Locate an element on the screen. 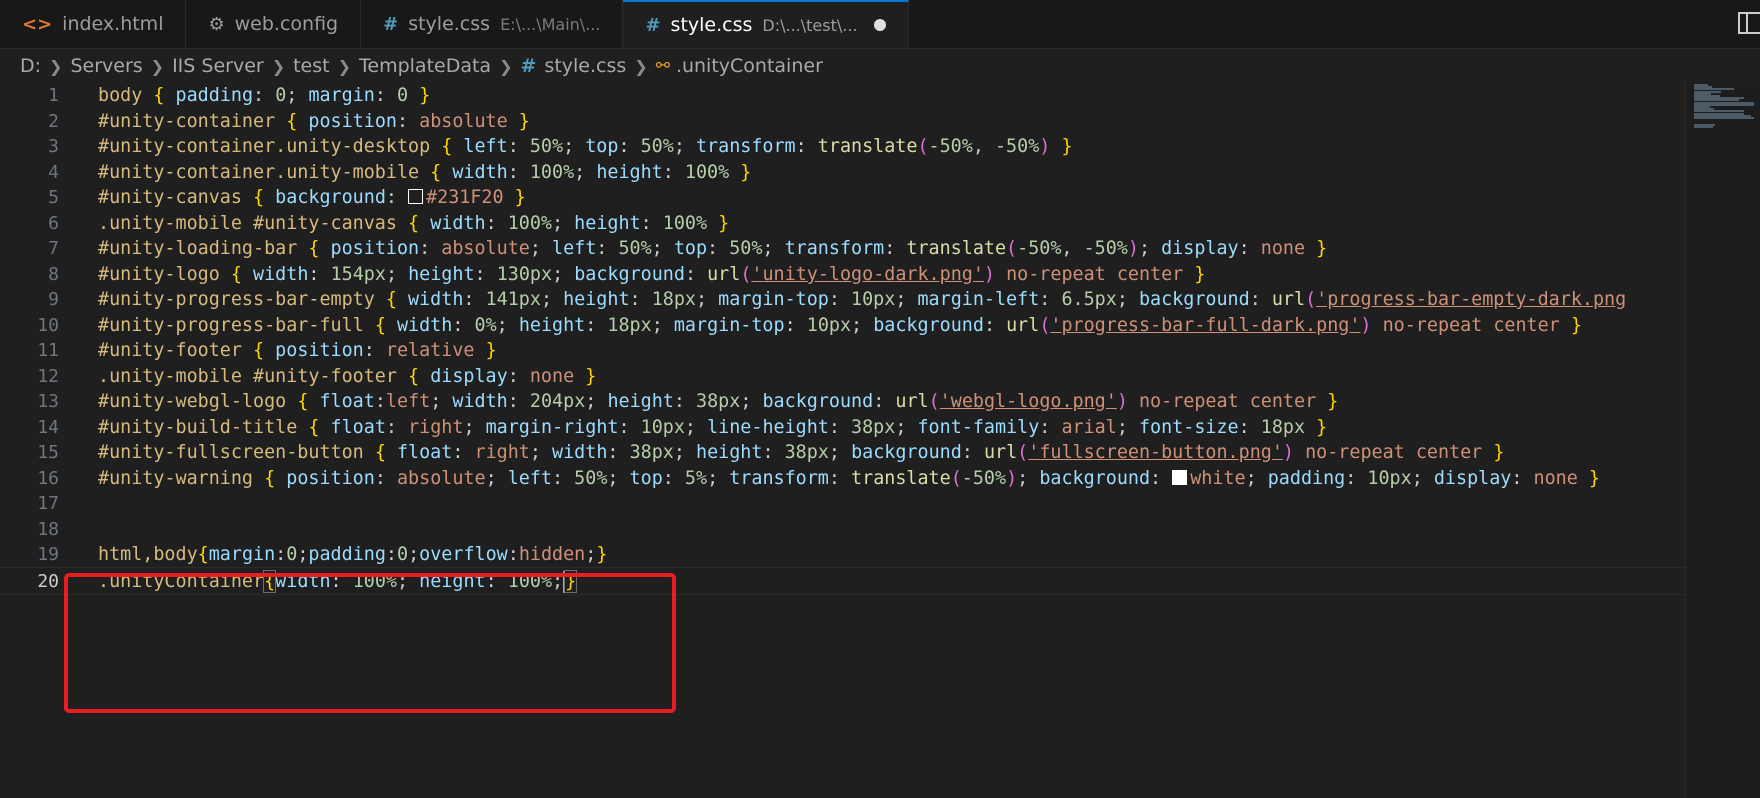 This screenshot has height=798, width=1760. code-text: #unity-canvas { background: #231F20 } is located at coordinates (312, 197).